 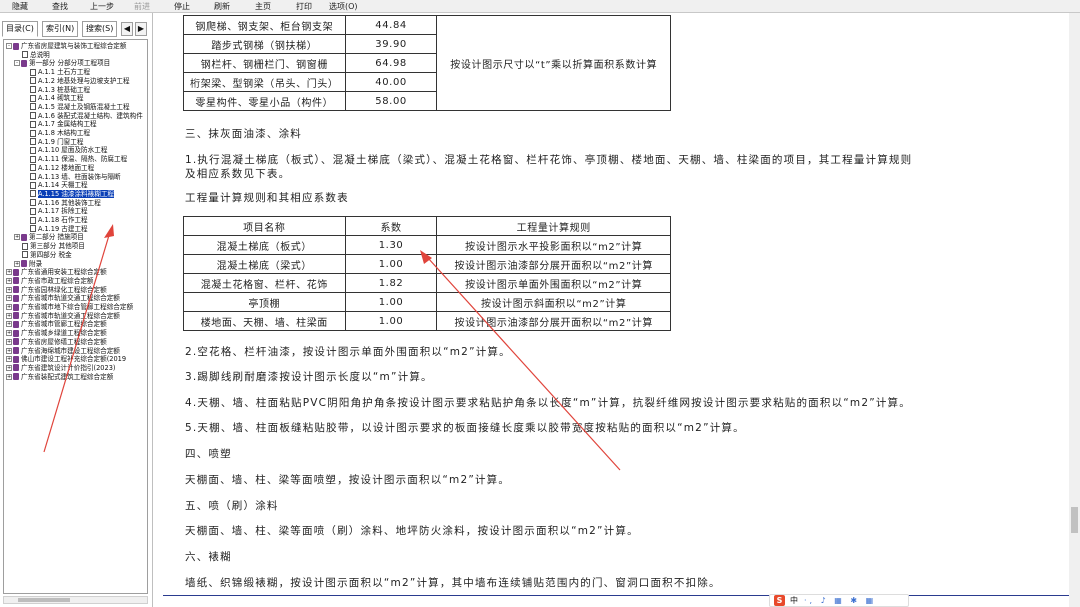 I want to click on tree-item-label: A.1.2 地基处理与边坡支护工程, so click(x=84, y=80).